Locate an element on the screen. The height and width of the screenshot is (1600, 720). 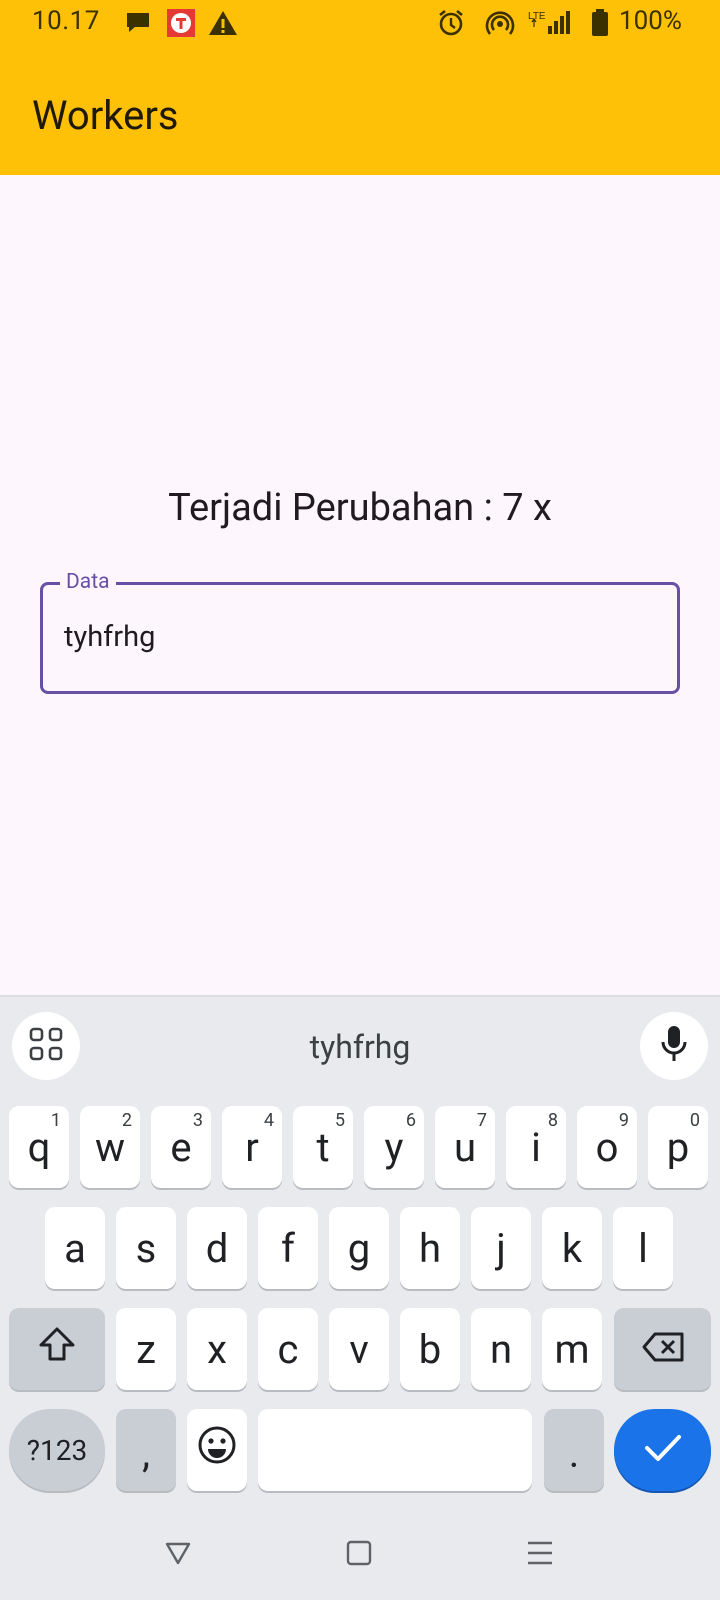
key-f: f is located at coordinates (288, 1248).